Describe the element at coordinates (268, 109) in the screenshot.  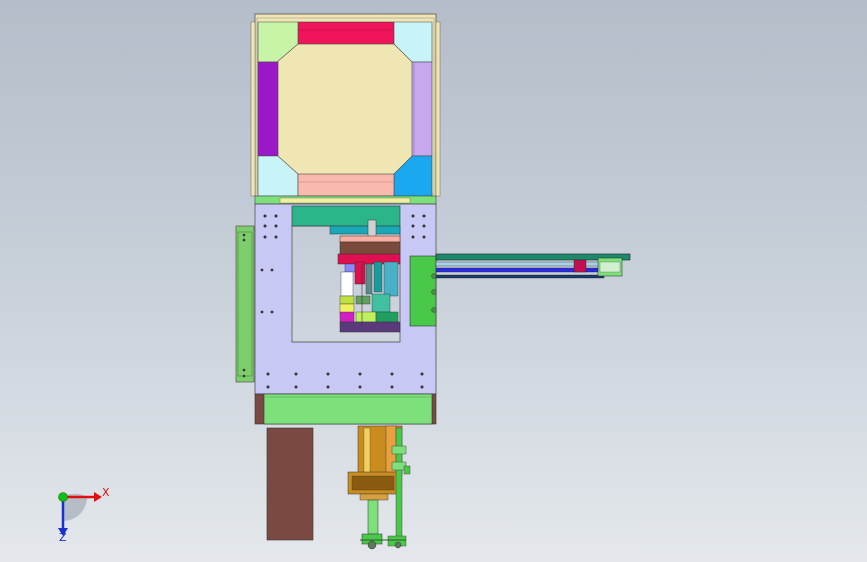
I see `frame-left-post` at that location.